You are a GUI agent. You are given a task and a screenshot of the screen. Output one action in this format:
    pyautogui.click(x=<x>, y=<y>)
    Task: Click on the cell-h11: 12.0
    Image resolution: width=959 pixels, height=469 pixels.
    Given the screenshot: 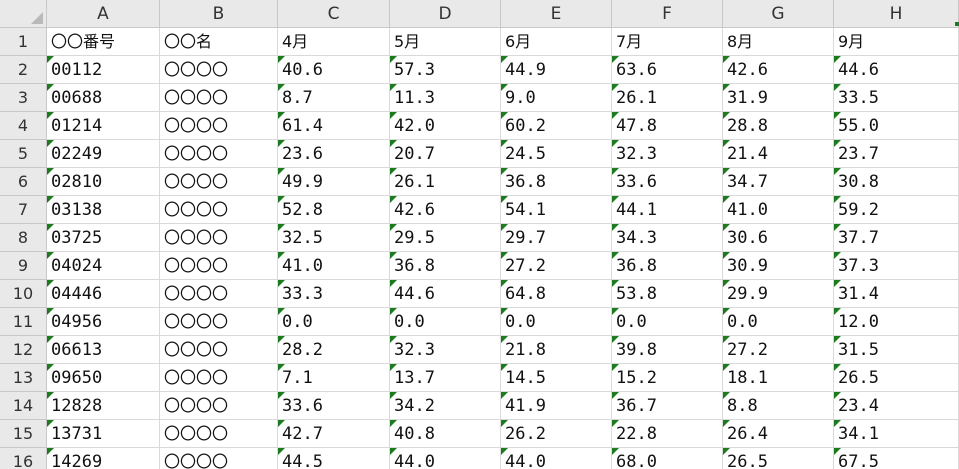 What is the action you would take?
    pyautogui.click(x=896, y=322)
    